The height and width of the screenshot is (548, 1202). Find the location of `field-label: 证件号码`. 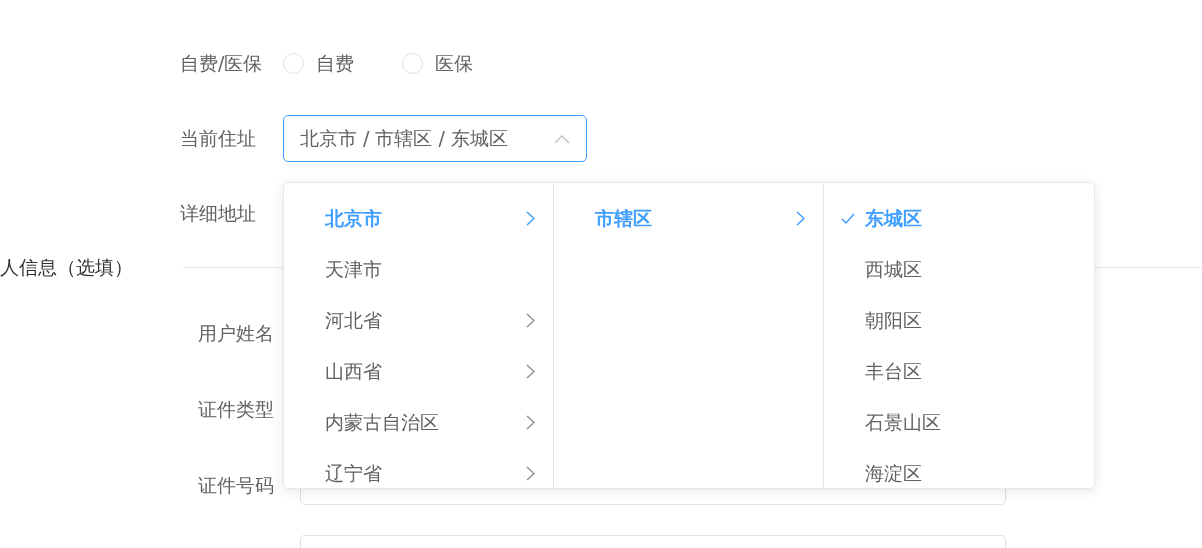

field-label: 证件号码 is located at coordinates (236, 485).